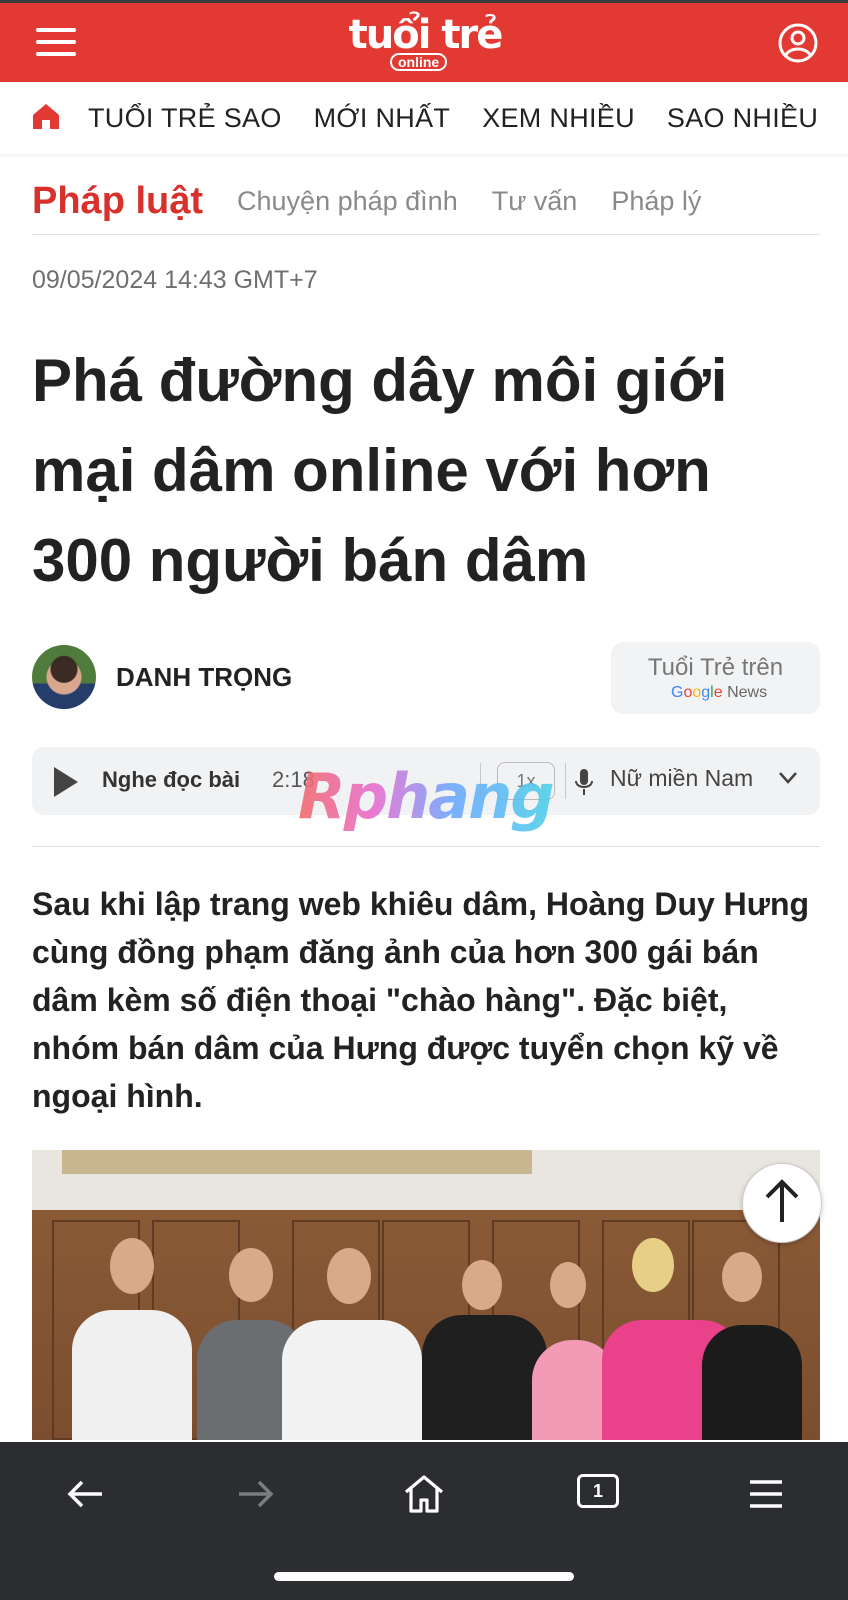 Image resolution: width=848 pixels, height=1600 pixels. Describe the element at coordinates (64, 677) in the screenshot. I see `author-avatar` at that location.